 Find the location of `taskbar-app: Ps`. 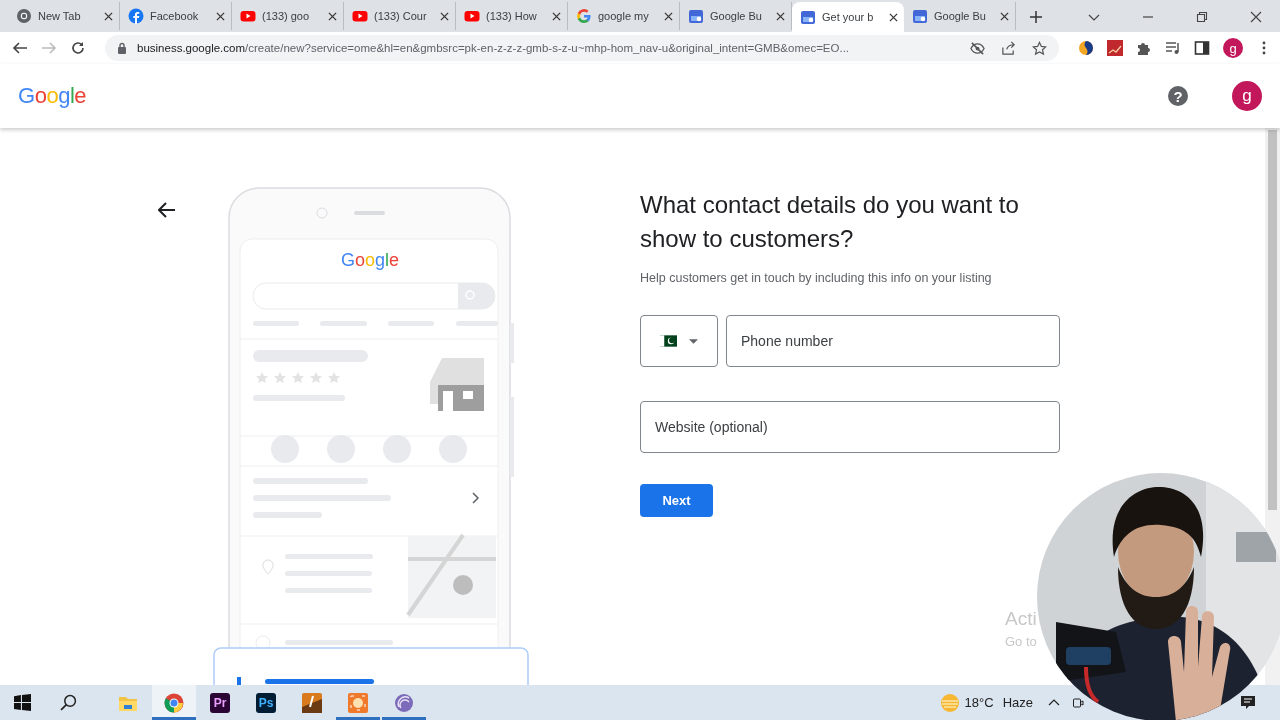

taskbar-app: Ps is located at coordinates (266, 702).